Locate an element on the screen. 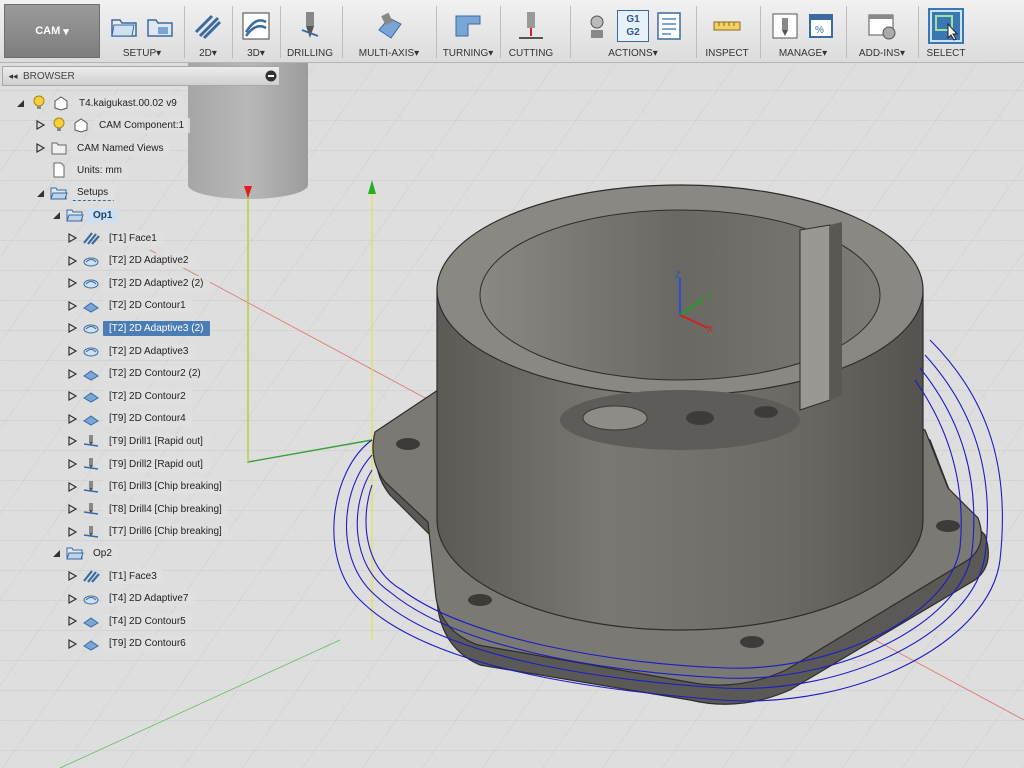 Image resolution: width=1024 pixels, height=768 pixels. measure-icon is located at coordinates (727, 26).